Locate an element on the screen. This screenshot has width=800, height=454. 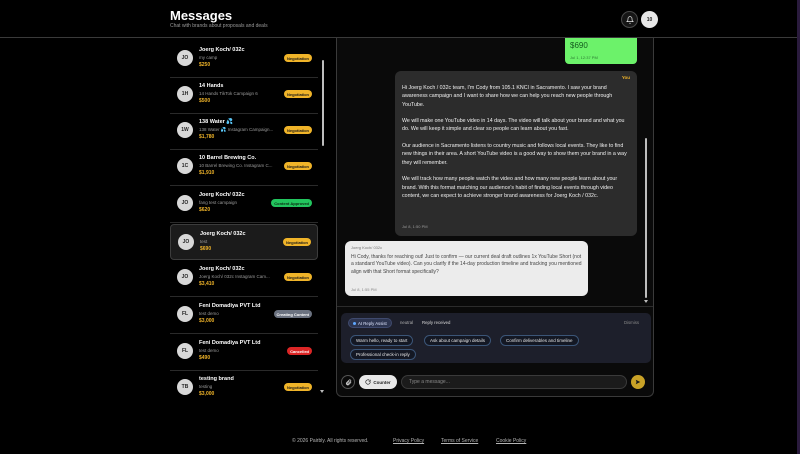
user-avatar-button: 10 is located at coordinates (649, 19).